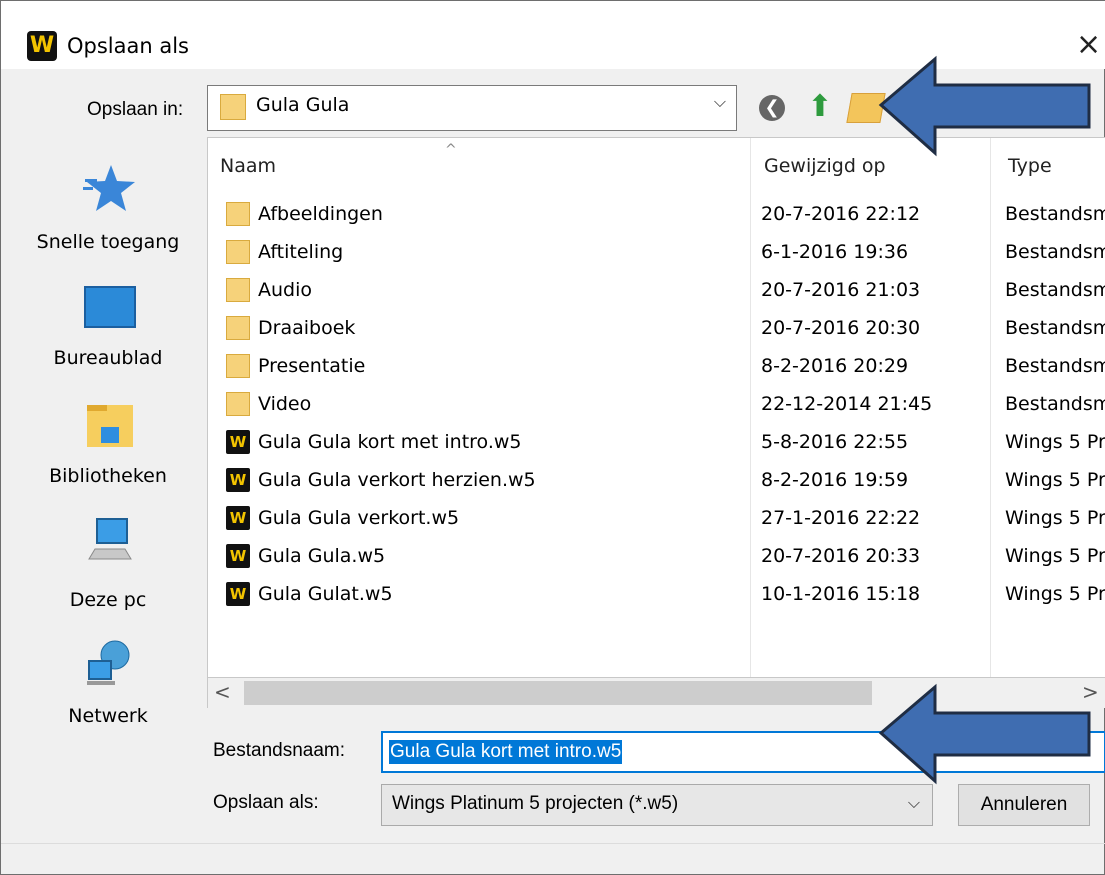 This screenshot has height=875, width=1105. Describe the element at coordinates (451, 150) in the screenshot. I see `sort-indicator: ^` at that location.